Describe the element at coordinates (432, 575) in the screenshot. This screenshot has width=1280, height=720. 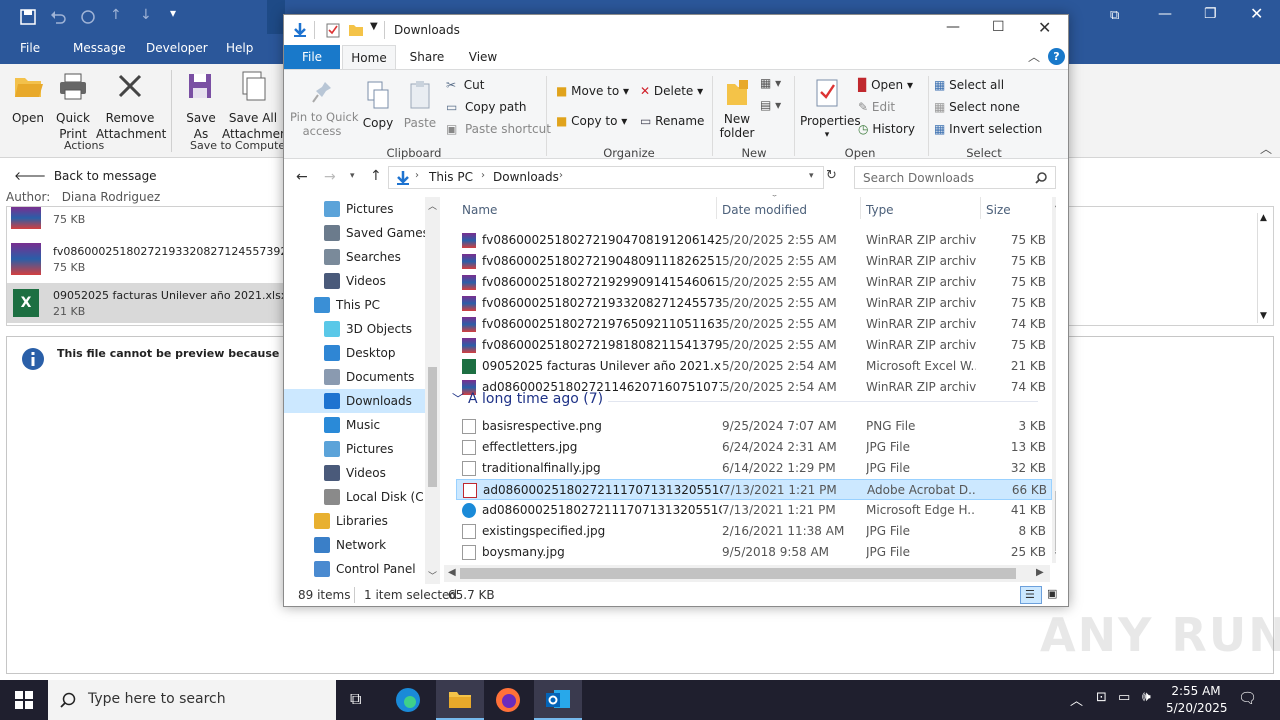
I see `scroll-down-icon: ﹀` at that location.